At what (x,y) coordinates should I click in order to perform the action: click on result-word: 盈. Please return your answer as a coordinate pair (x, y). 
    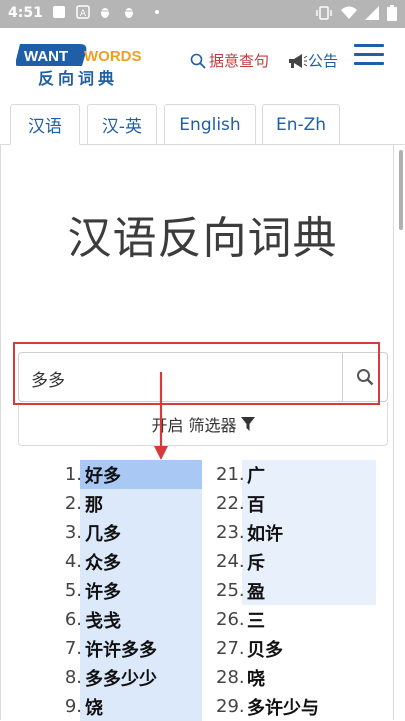
    Looking at the image, I should click on (256, 591).